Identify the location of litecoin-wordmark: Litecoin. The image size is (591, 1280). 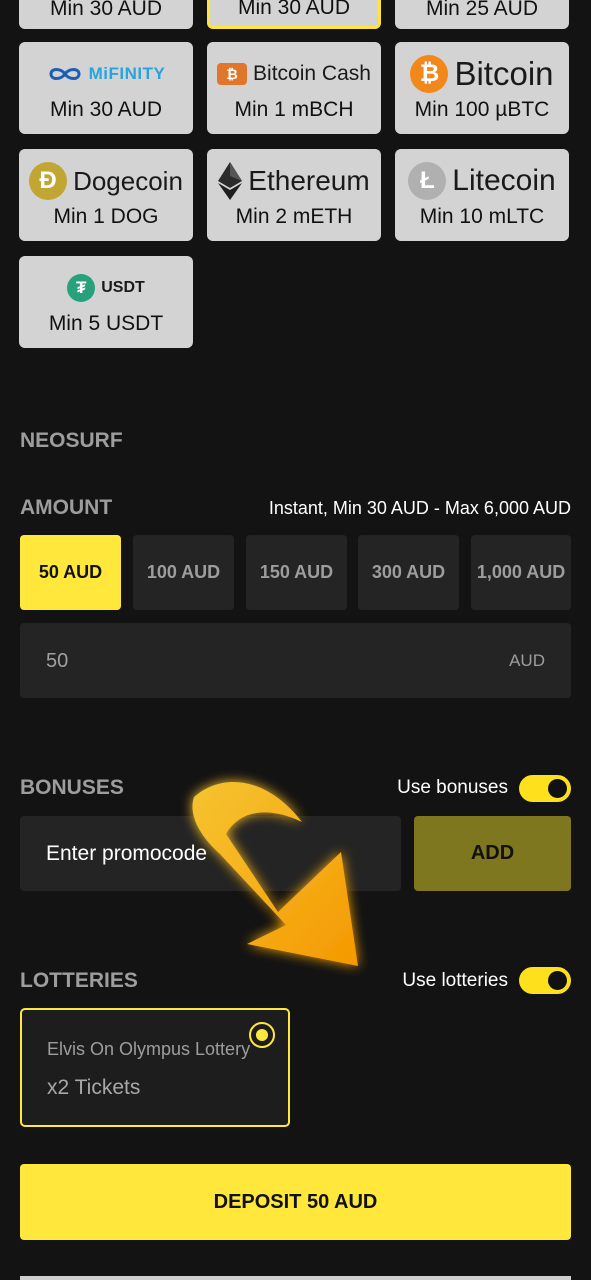
(504, 180).